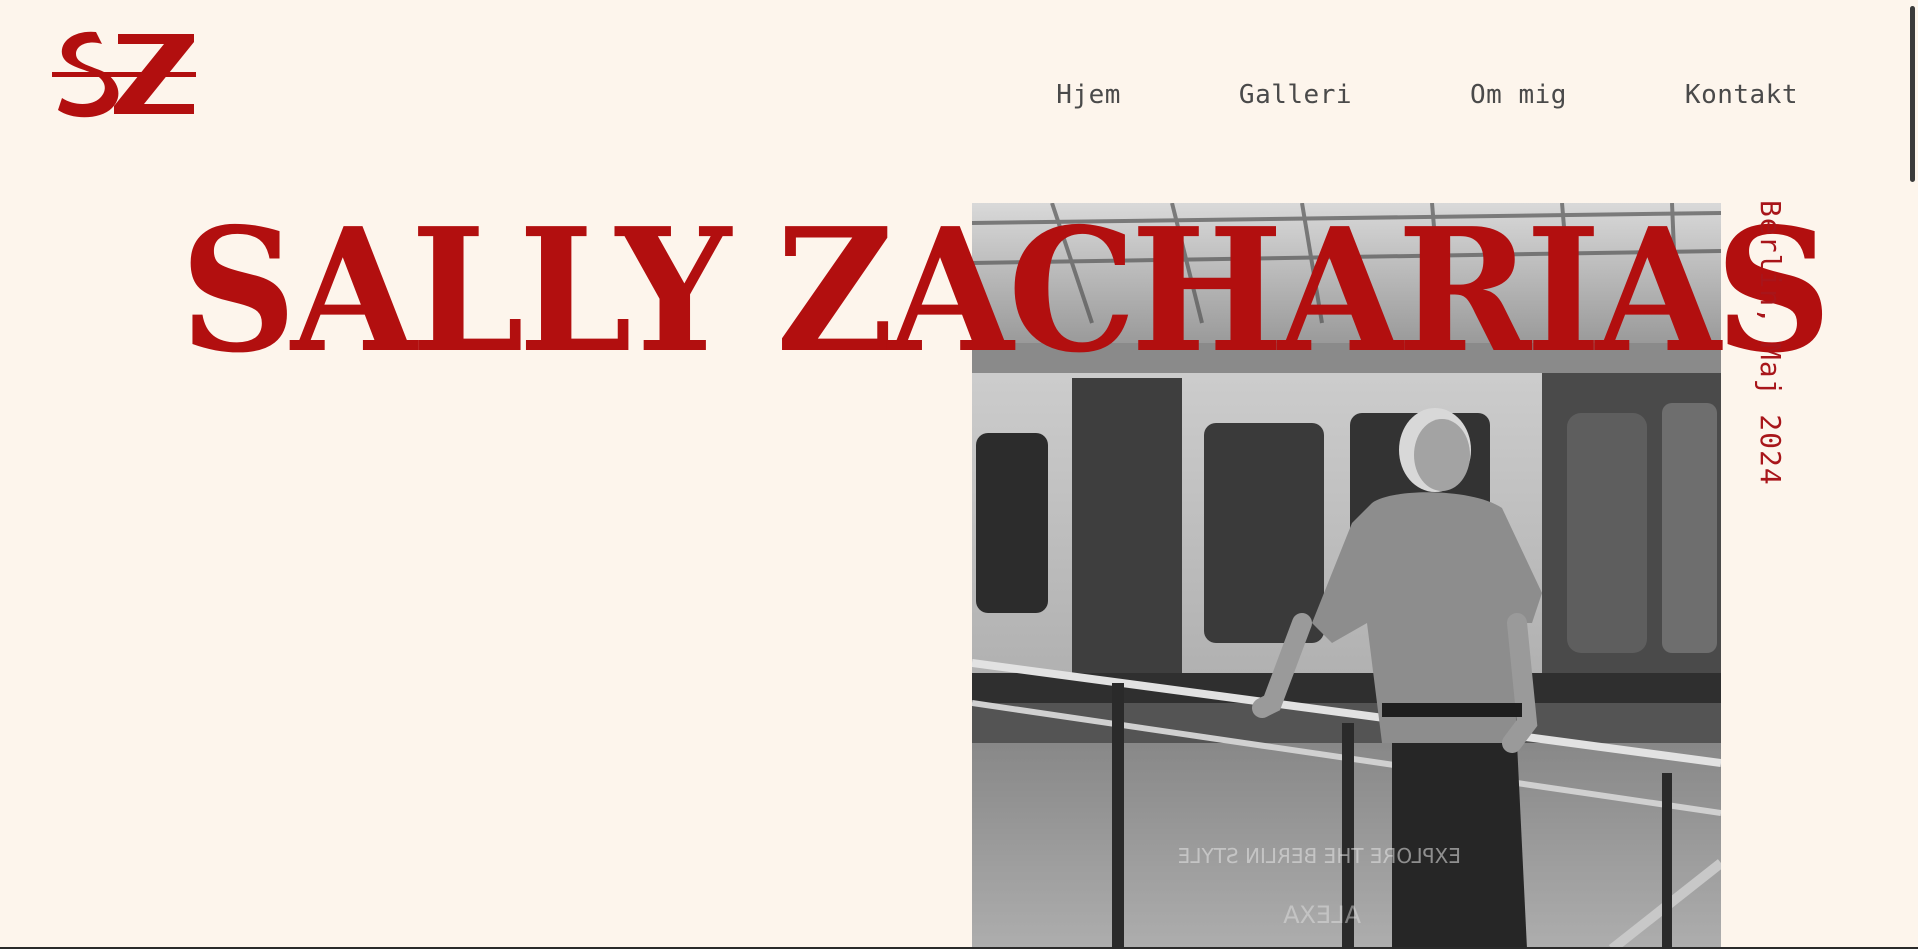 The height and width of the screenshot is (949, 1918). What do you see at coordinates (1088, 95) in the screenshot?
I see `nav-link-home: Hjem` at bounding box center [1088, 95].